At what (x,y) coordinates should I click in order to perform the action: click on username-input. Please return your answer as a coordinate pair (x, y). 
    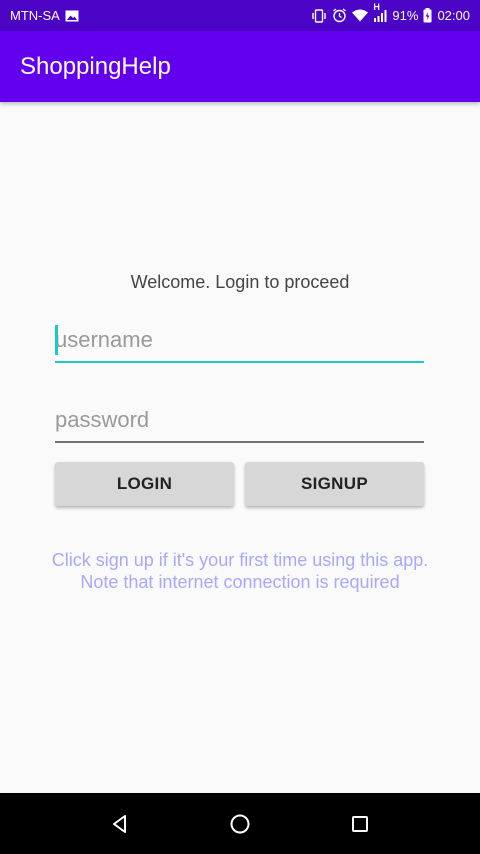
    Looking at the image, I should click on (239, 340).